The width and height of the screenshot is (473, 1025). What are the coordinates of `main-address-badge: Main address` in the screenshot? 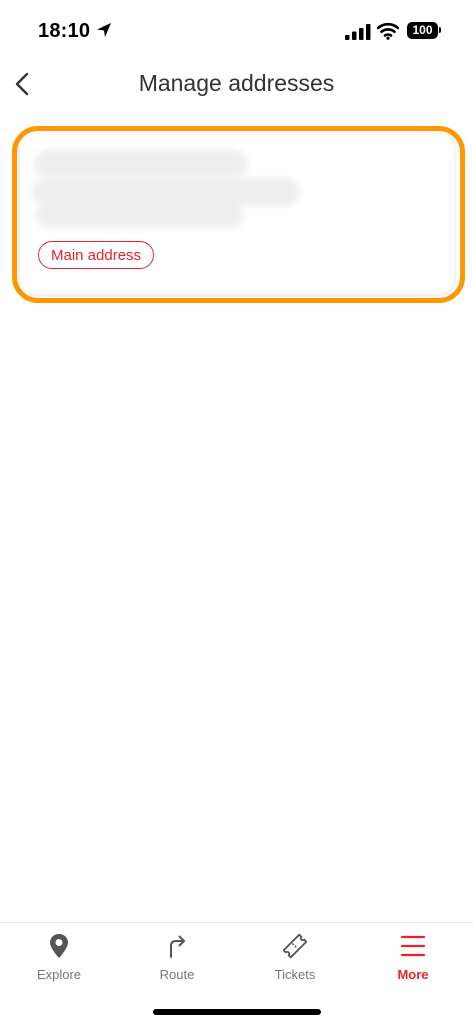 It's located at (96, 255).